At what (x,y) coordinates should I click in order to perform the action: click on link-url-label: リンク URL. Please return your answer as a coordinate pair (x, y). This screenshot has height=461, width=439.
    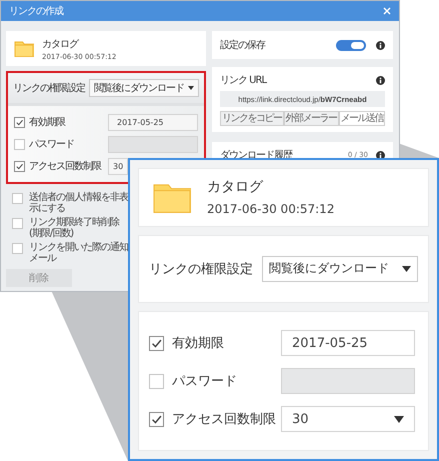
    Looking at the image, I should click on (244, 80).